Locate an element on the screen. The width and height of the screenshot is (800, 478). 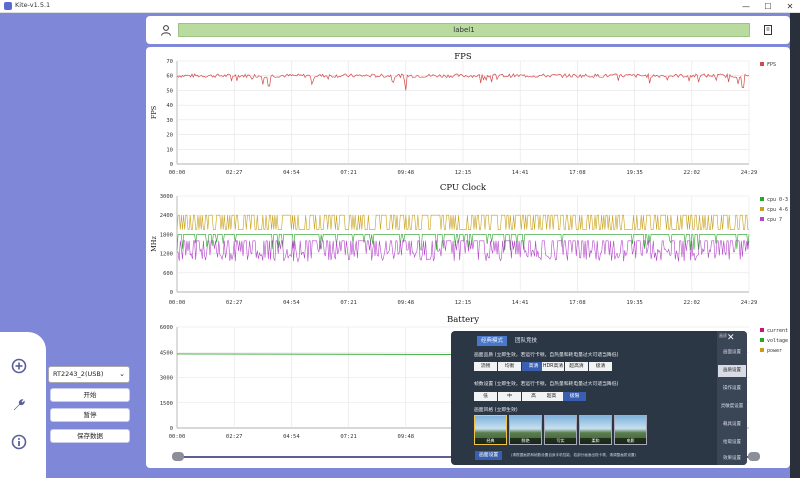
style-caption: 鲜艳 is located at coordinates (525, 441).